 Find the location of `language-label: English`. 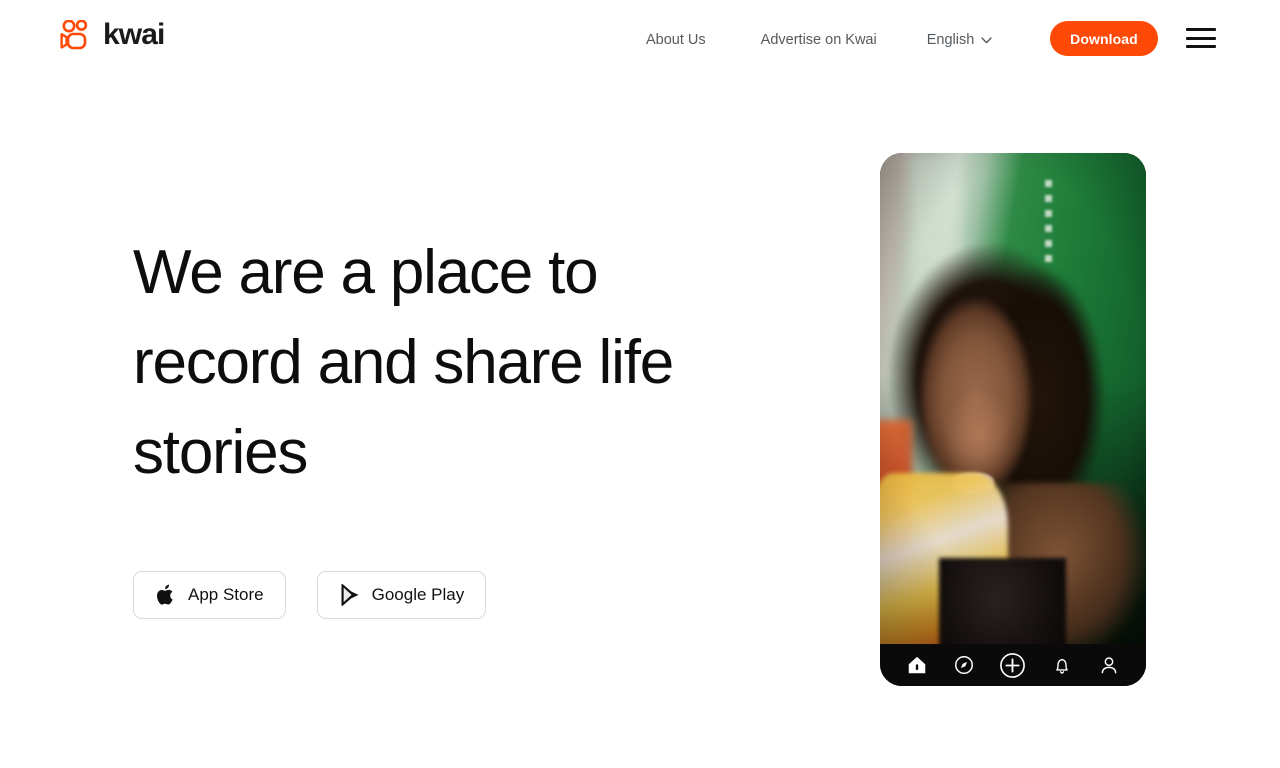

language-label: English is located at coordinates (950, 40).